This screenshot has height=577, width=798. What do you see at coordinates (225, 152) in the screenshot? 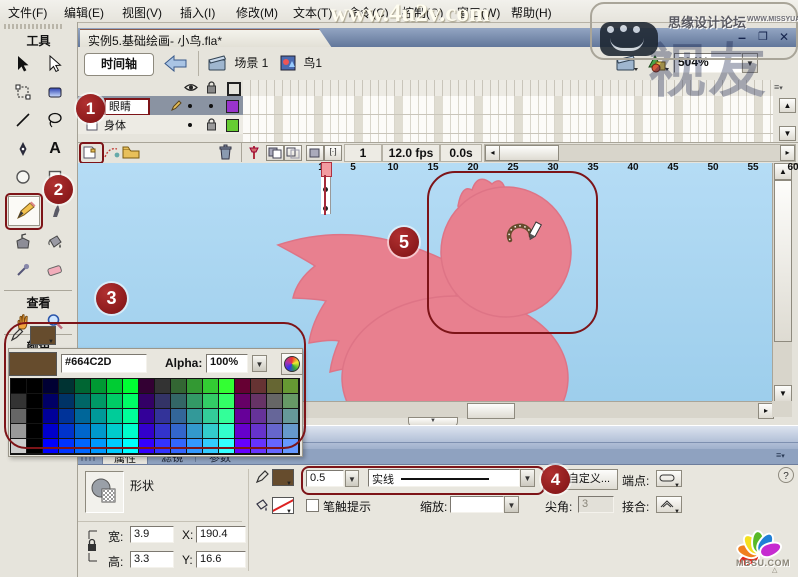
I see `delete-layer-trash-button` at bounding box center [225, 152].